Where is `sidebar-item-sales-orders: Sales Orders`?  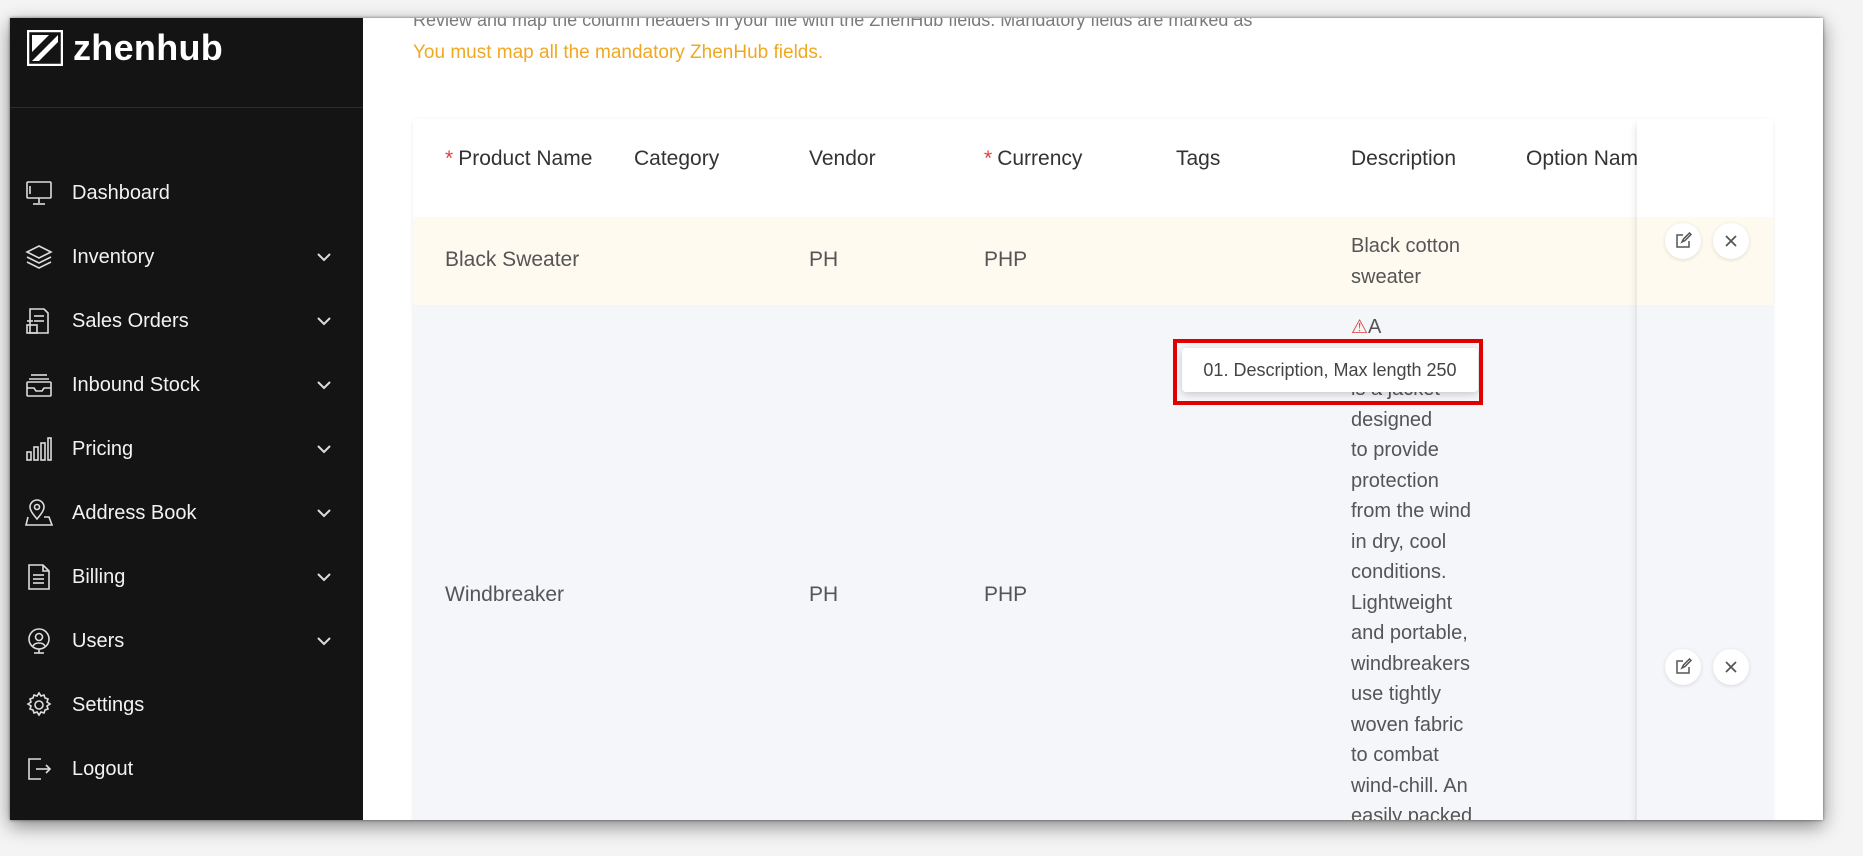 sidebar-item-sales-orders: Sales Orders is located at coordinates (186, 321).